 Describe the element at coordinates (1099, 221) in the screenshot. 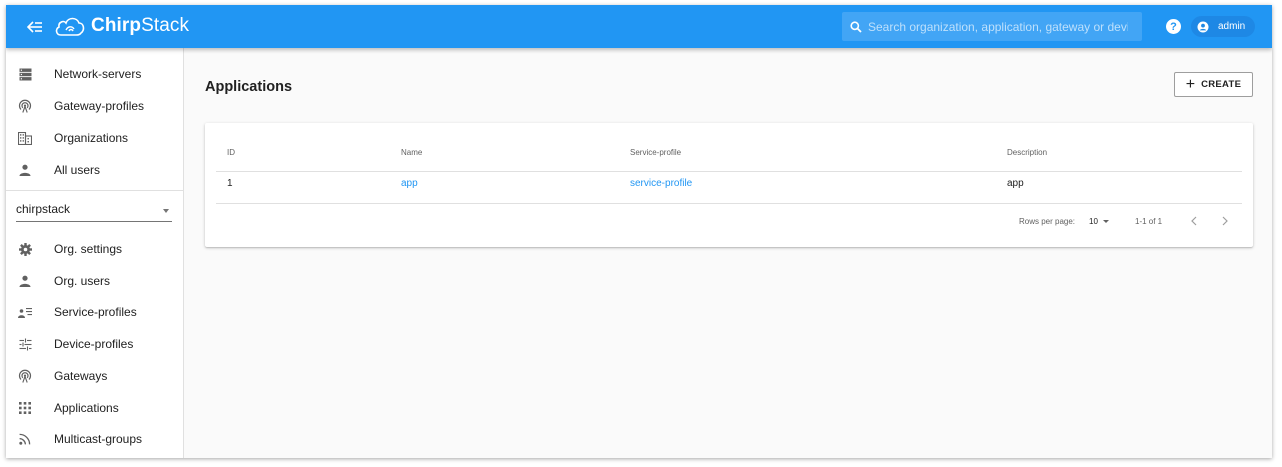

I see `rows-per-page-select: 10` at that location.